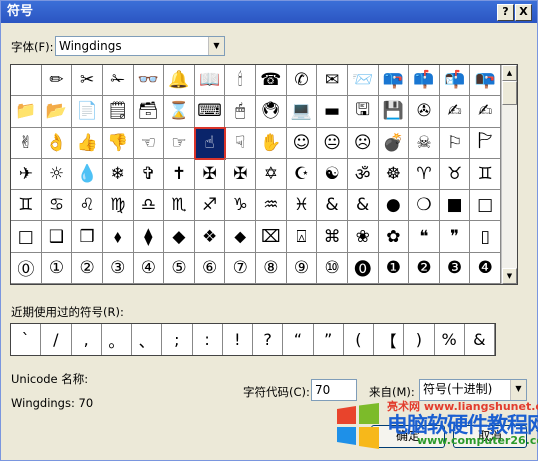 Image resolution: width=538 pixels, height=461 pixels. What do you see at coordinates (210, 112) in the screenshot?
I see `symbol-cell: ⌨` at bounding box center [210, 112].